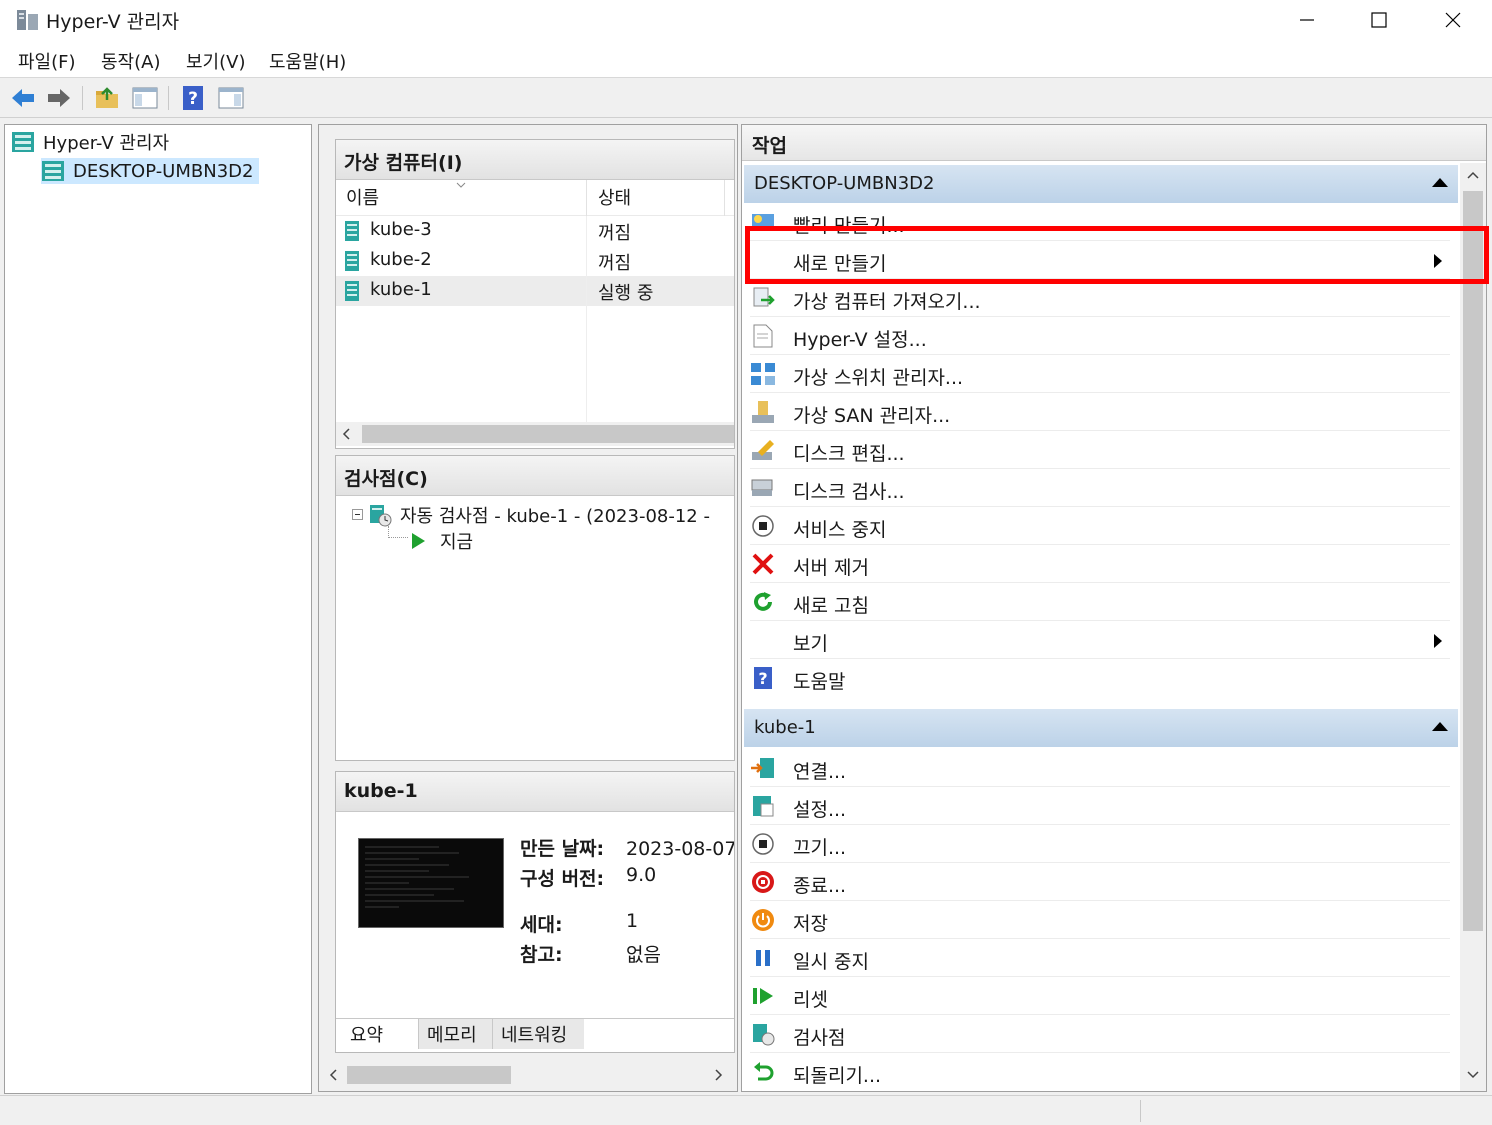  I want to click on config-version-value: 9.0, so click(641, 875).